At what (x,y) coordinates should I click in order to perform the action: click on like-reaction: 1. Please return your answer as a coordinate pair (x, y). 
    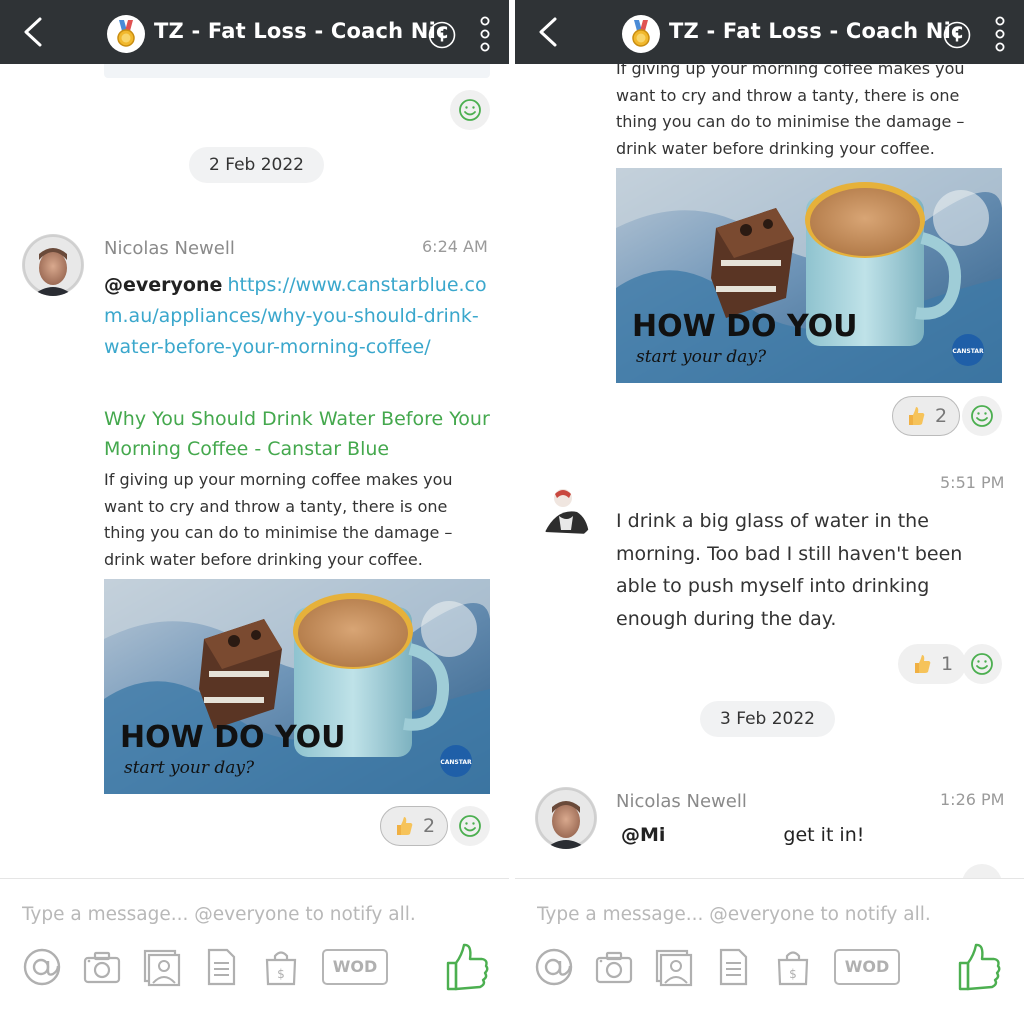
    Looking at the image, I should click on (932, 664).